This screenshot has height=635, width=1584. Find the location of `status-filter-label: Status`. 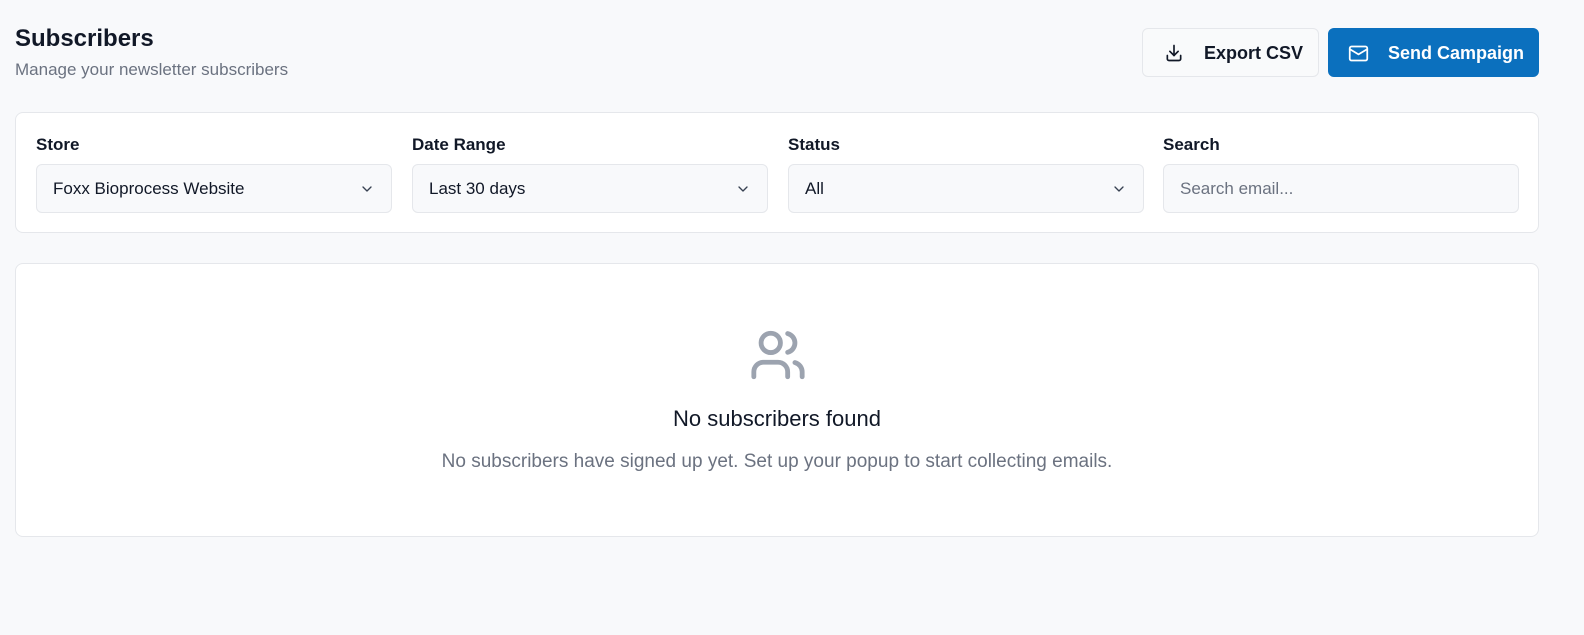

status-filter-label: Status is located at coordinates (814, 144).